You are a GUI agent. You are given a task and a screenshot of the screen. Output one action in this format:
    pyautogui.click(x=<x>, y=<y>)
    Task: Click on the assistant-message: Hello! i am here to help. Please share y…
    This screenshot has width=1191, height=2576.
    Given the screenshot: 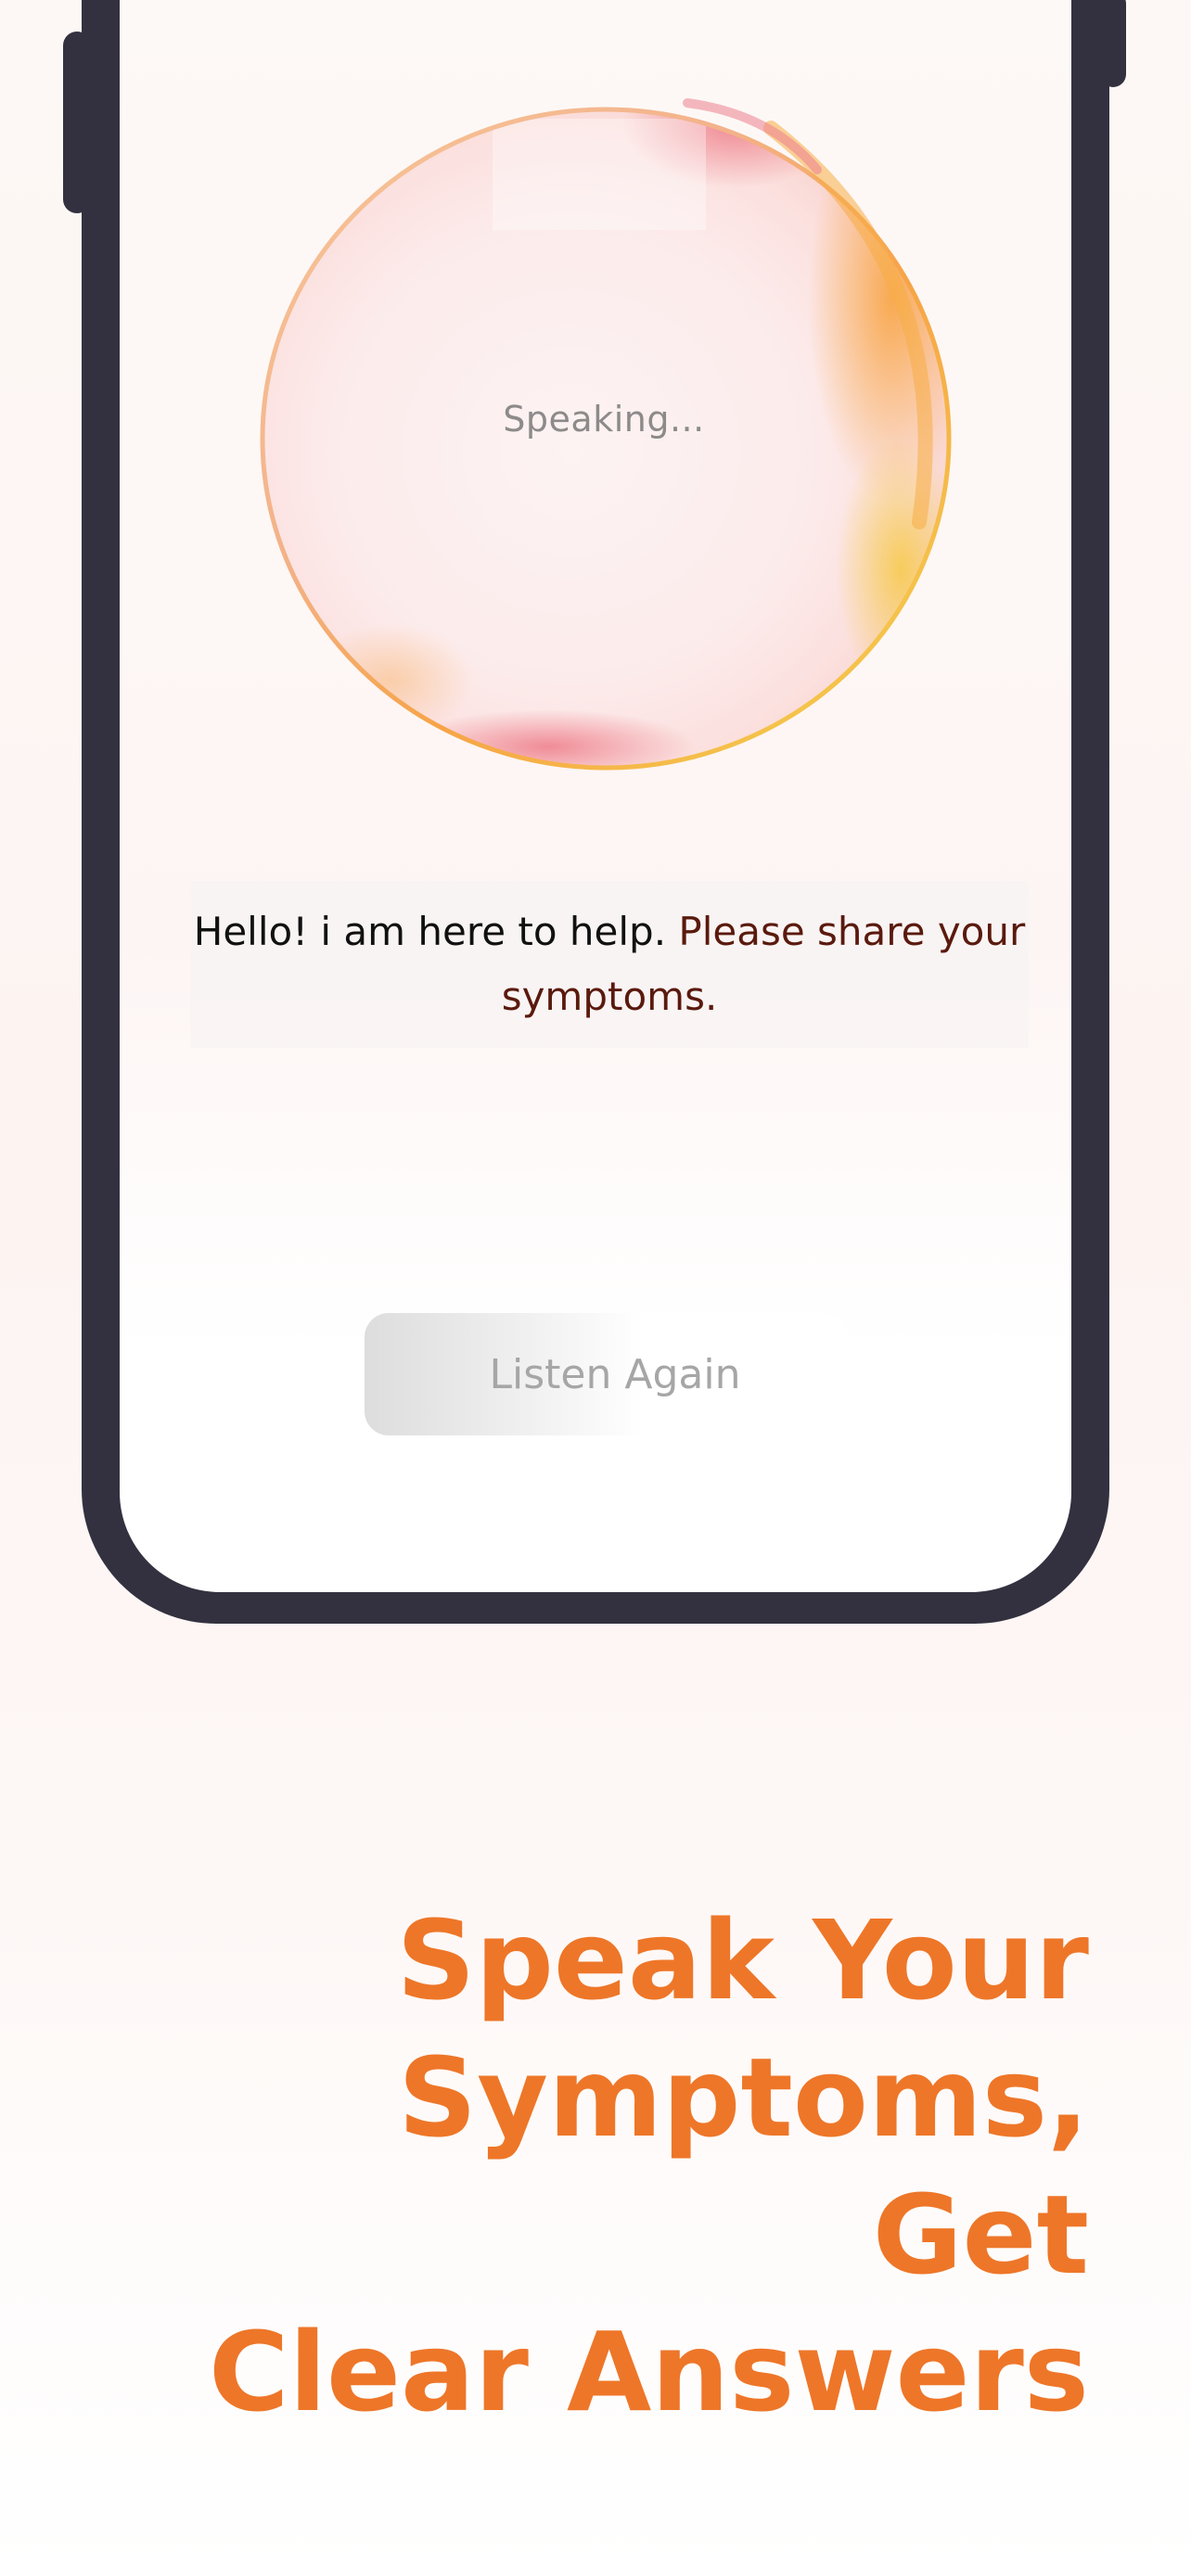 What is the action you would take?
    pyautogui.click(x=610, y=964)
    